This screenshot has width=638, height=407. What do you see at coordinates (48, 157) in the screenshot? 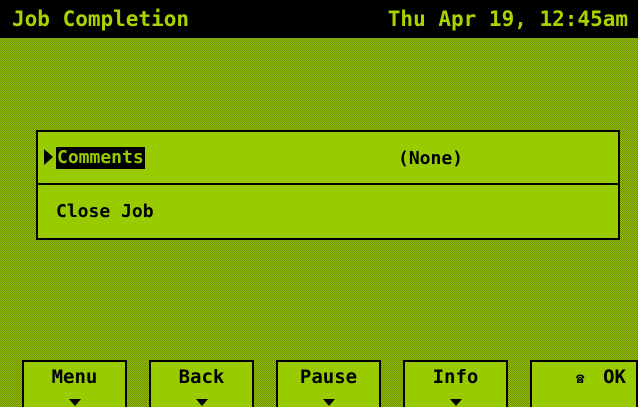
I see `selection-arrow-icon` at bounding box center [48, 157].